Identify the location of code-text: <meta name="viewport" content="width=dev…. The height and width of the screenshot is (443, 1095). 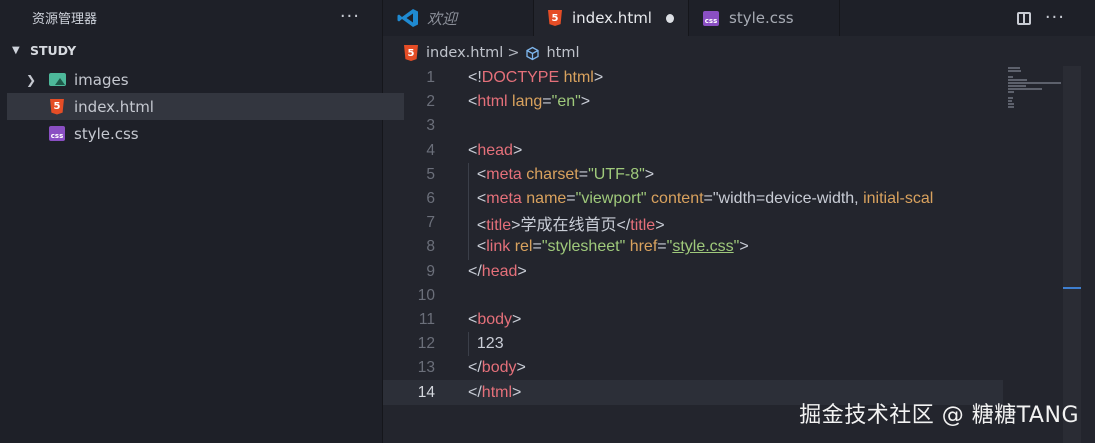
(705, 199).